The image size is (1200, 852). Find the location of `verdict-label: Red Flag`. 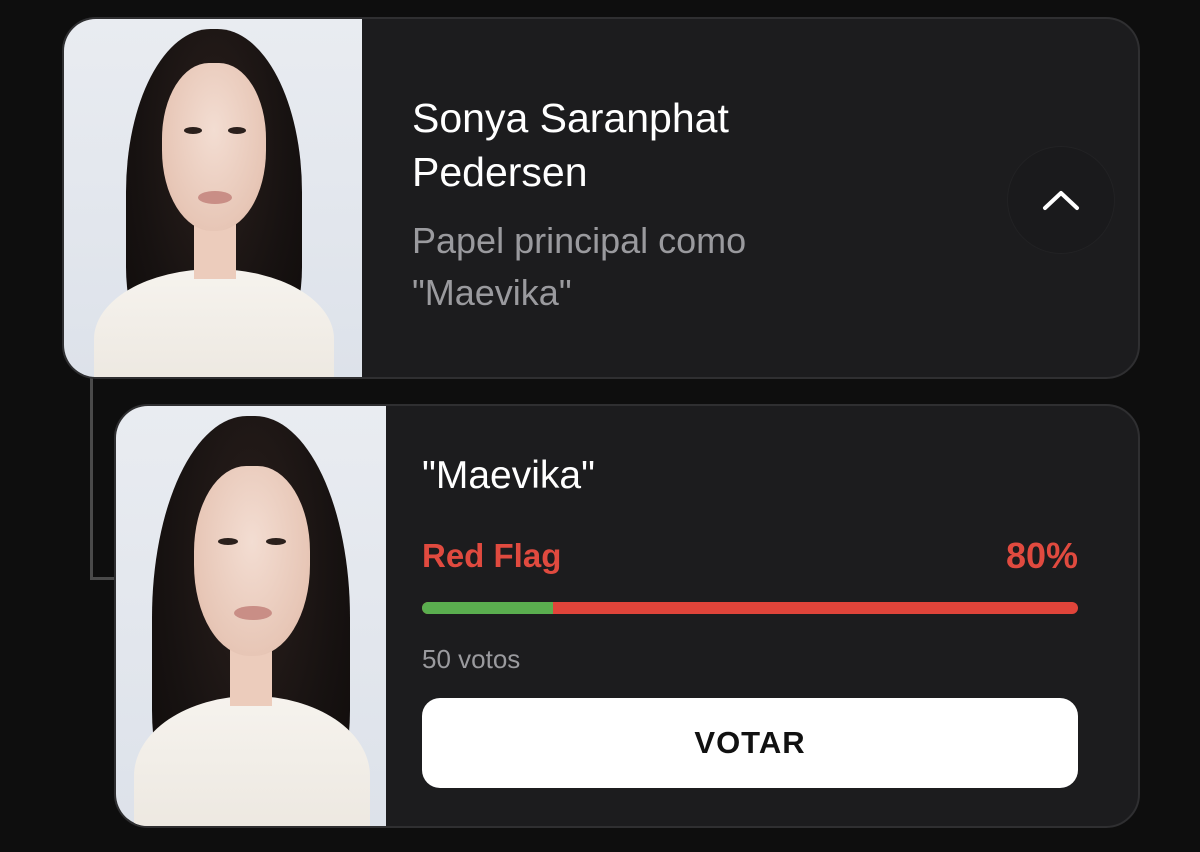

verdict-label: Red Flag is located at coordinates (492, 555).